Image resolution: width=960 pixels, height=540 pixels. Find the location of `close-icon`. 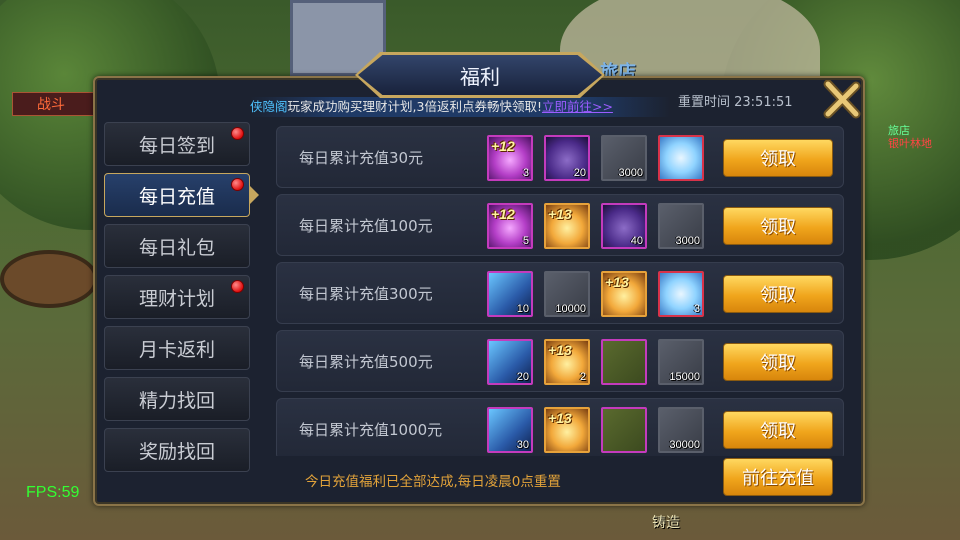

close-icon is located at coordinates (842, 99).